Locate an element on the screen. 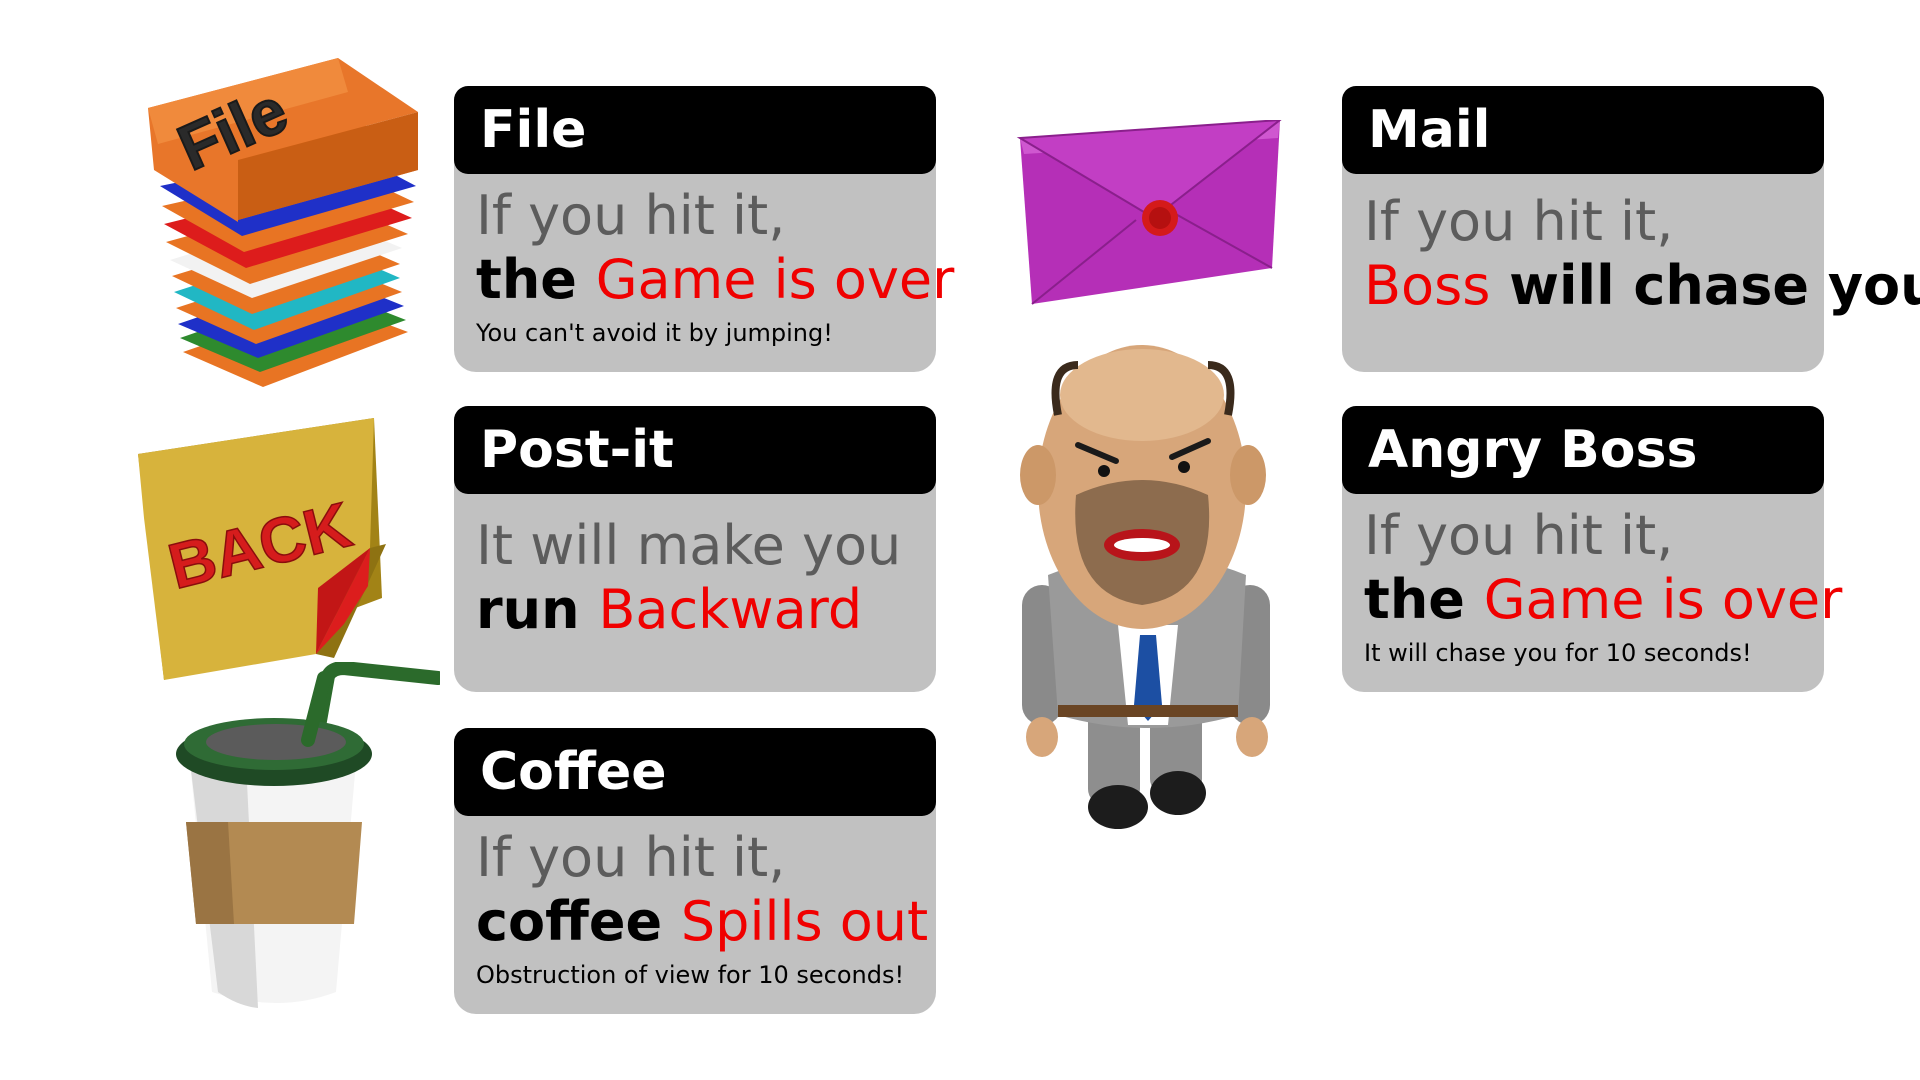 The height and width of the screenshot is (1080, 1920). file-card-title: File is located at coordinates (695, 130).